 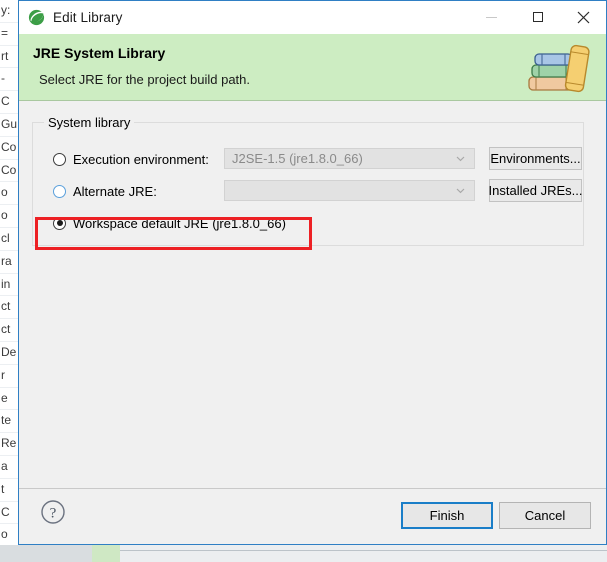 What do you see at coordinates (59, 159) in the screenshot?
I see `radio-execution-environment` at bounding box center [59, 159].